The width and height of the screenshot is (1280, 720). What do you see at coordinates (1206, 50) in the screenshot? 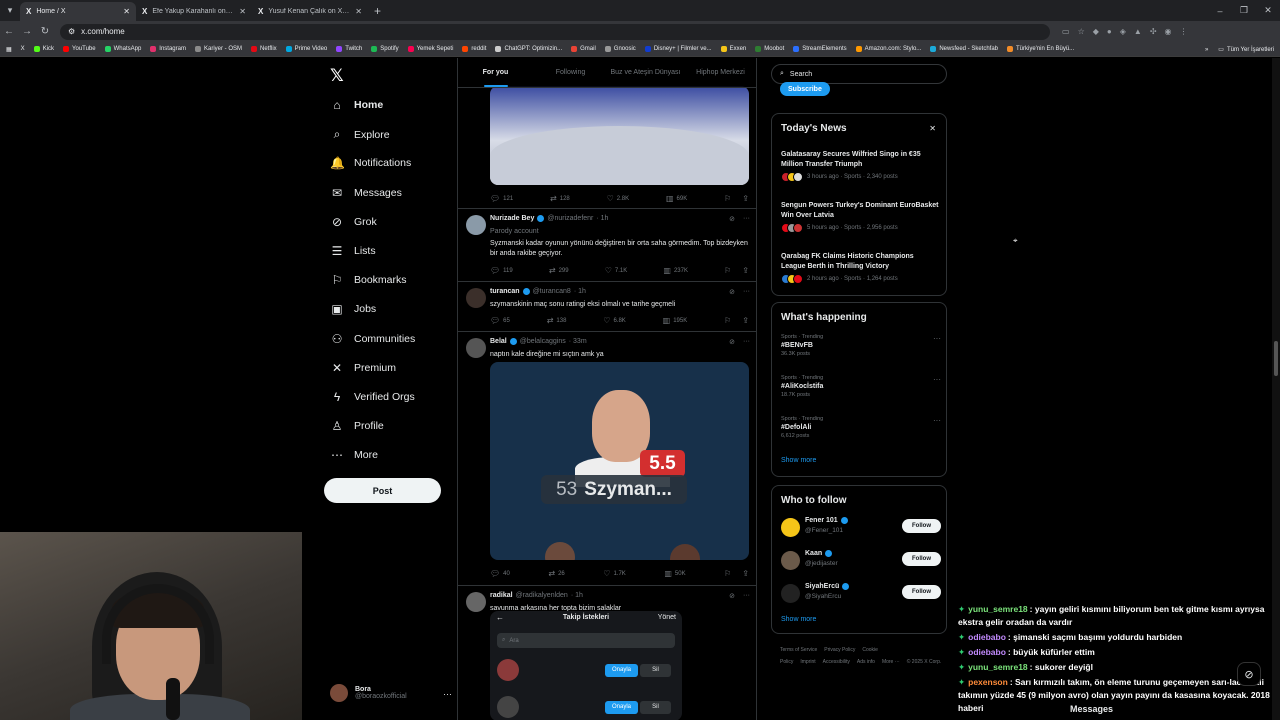
I see `bookmarks-overflow-icon: »` at bounding box center [1206, 50].